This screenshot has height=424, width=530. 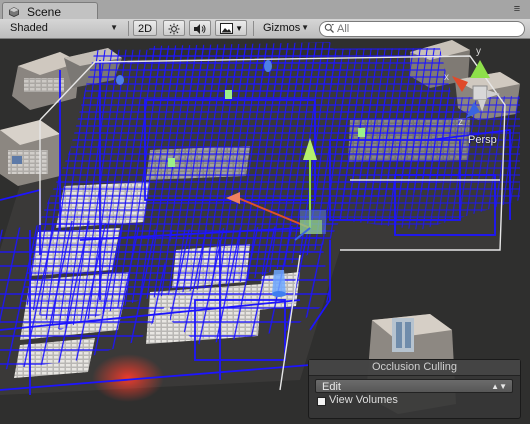 I want to click on occlusion-culling-panel: Occlusion Culling Edit ▲▼ View Volumes, so click(x=414, y=389).